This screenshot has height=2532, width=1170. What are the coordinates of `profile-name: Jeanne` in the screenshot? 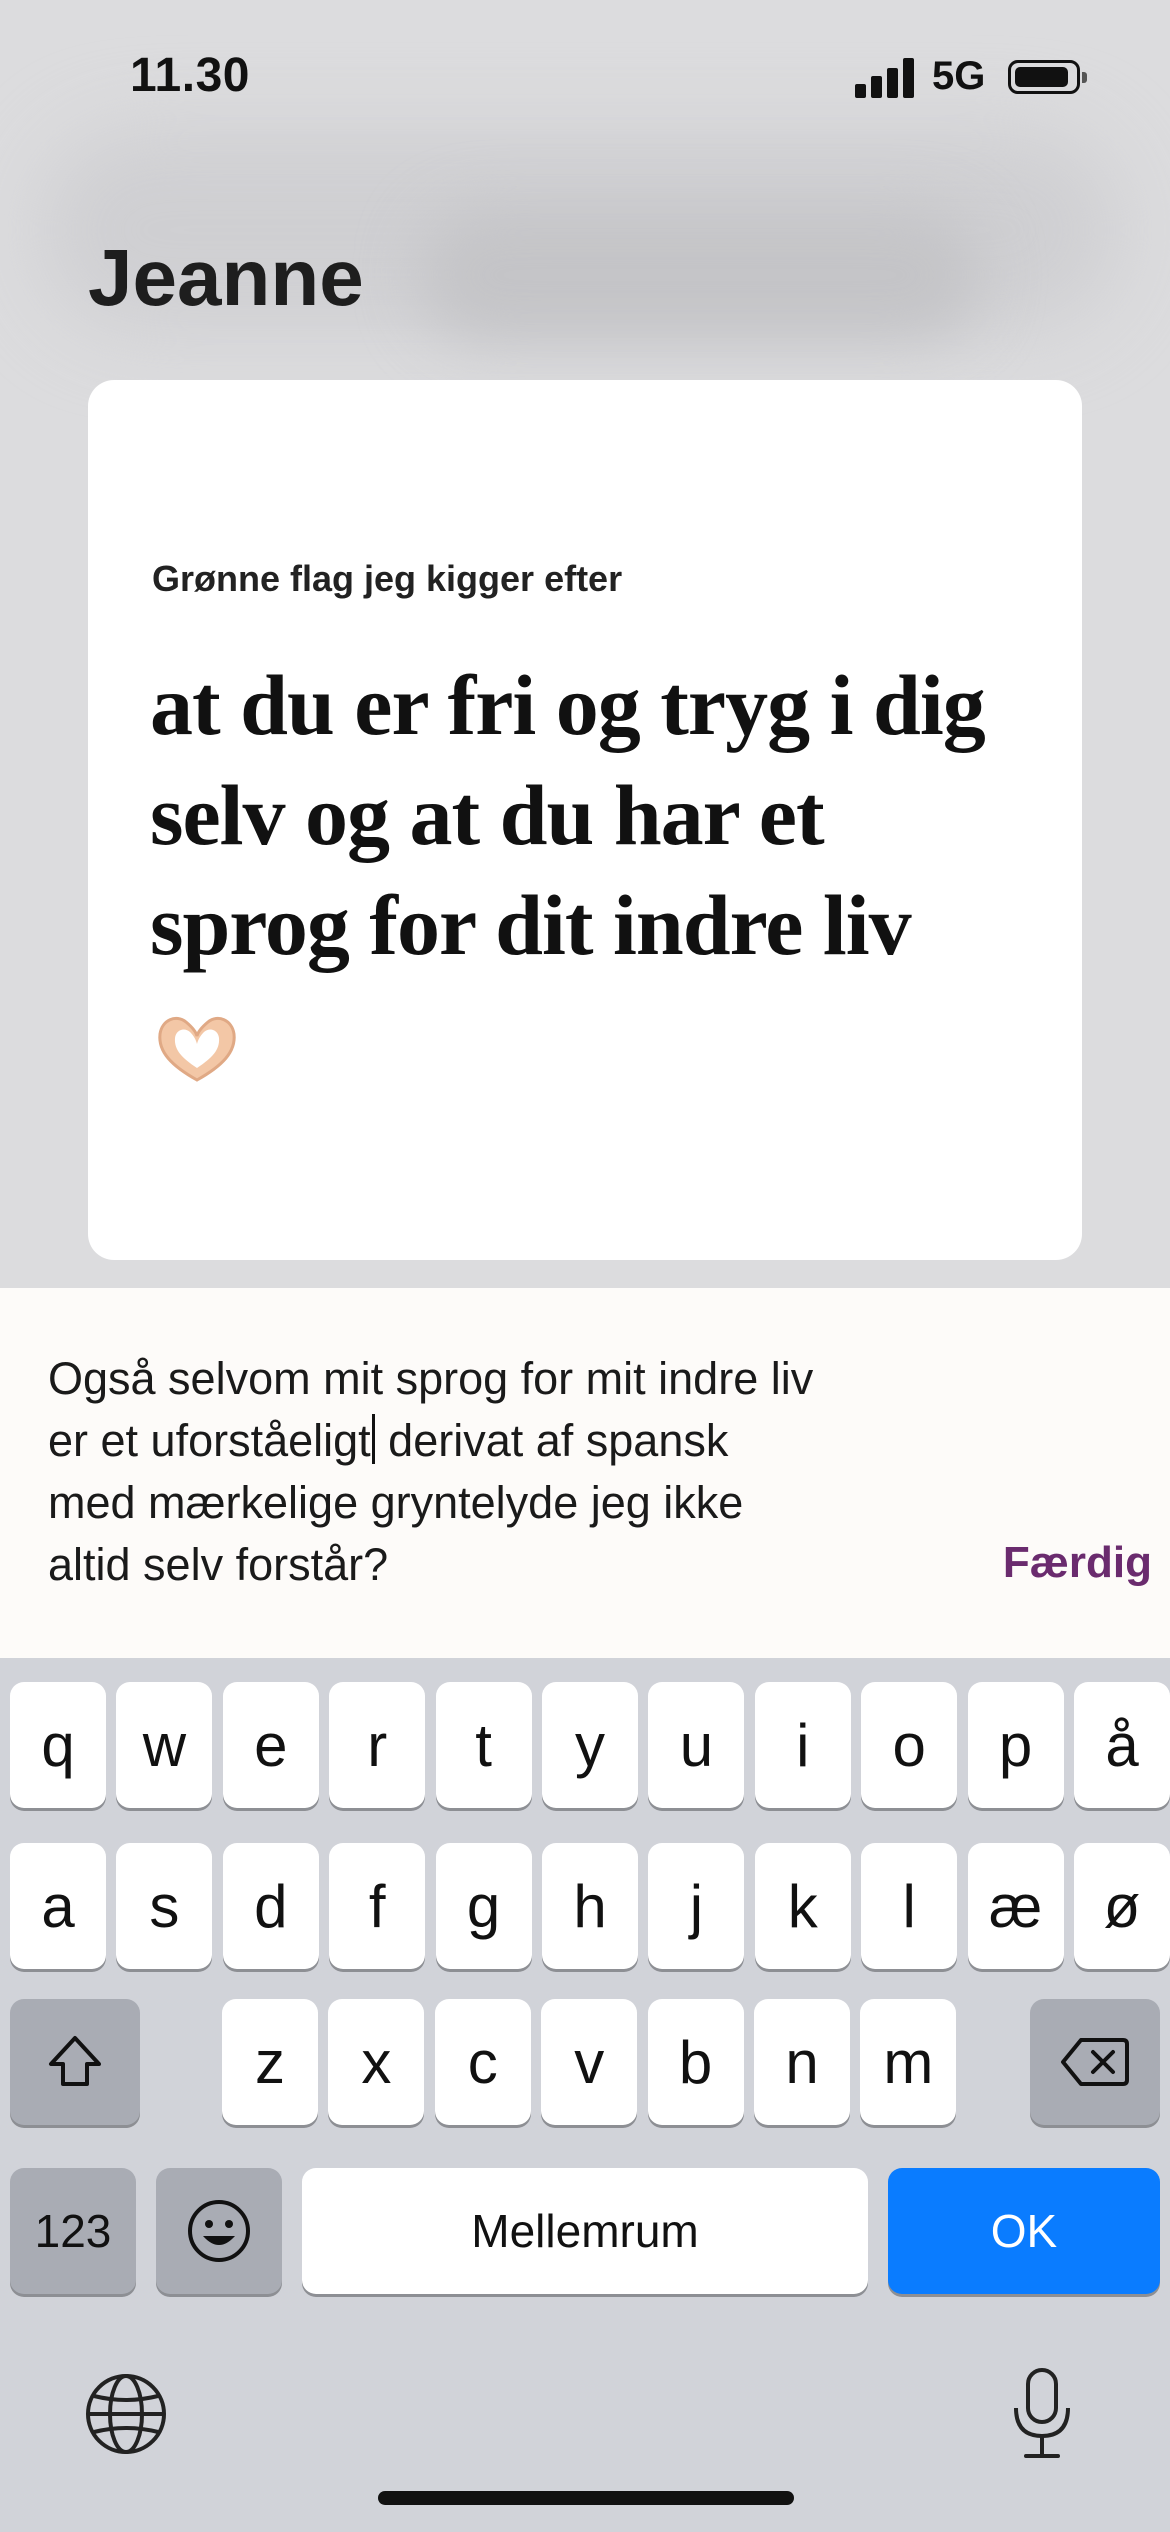 It's located at (226, 277).